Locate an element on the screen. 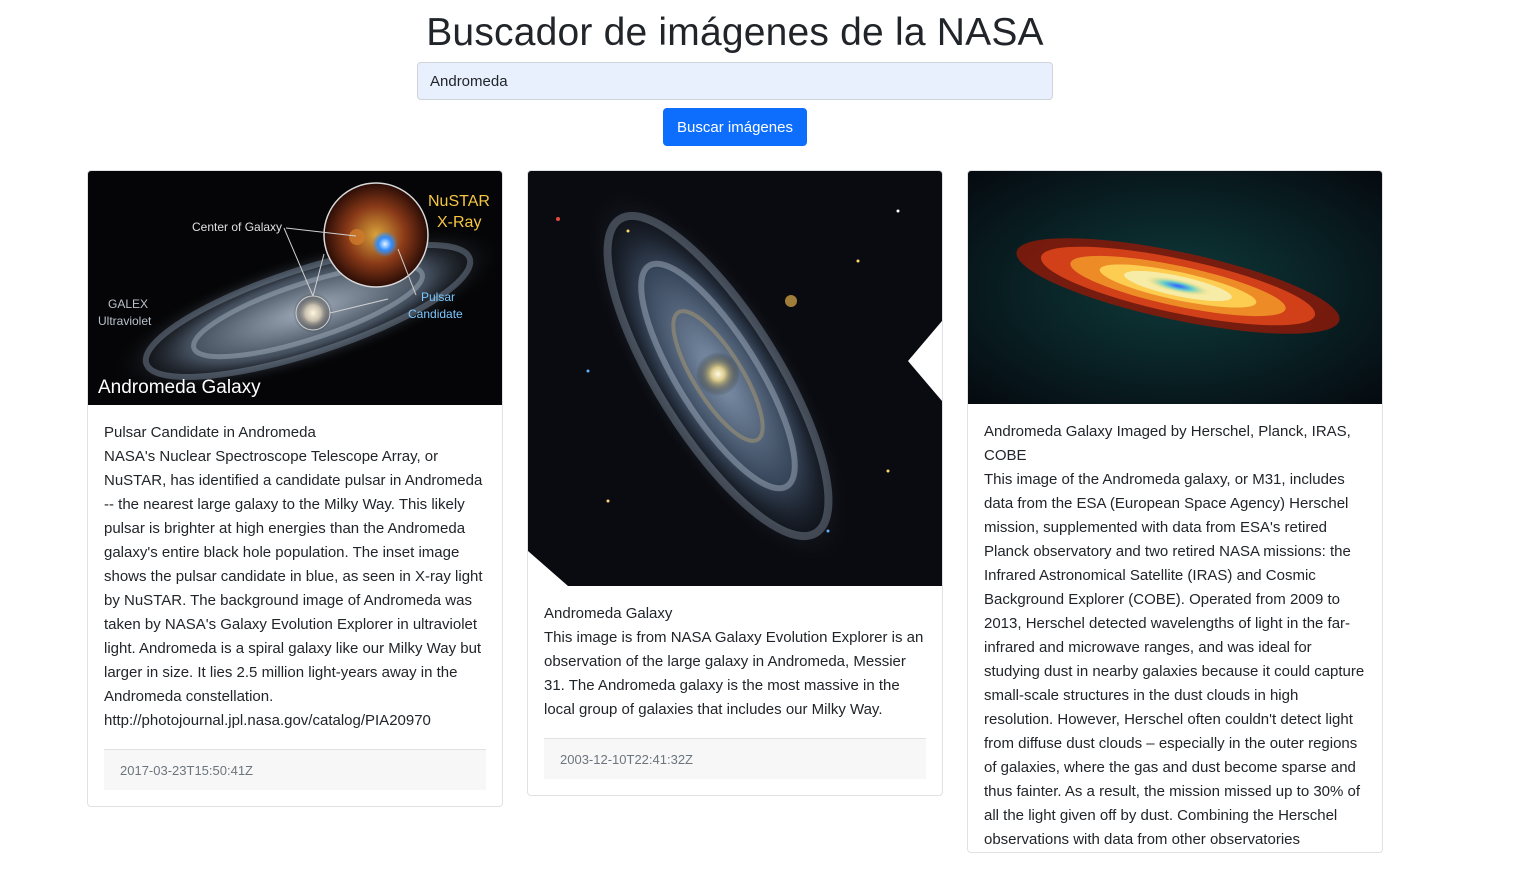 Image resolution: width=1514 pixels, height=880 pixels. card-title: Pulsar Candidate in Andromeda is located at coordinates (210, 432).